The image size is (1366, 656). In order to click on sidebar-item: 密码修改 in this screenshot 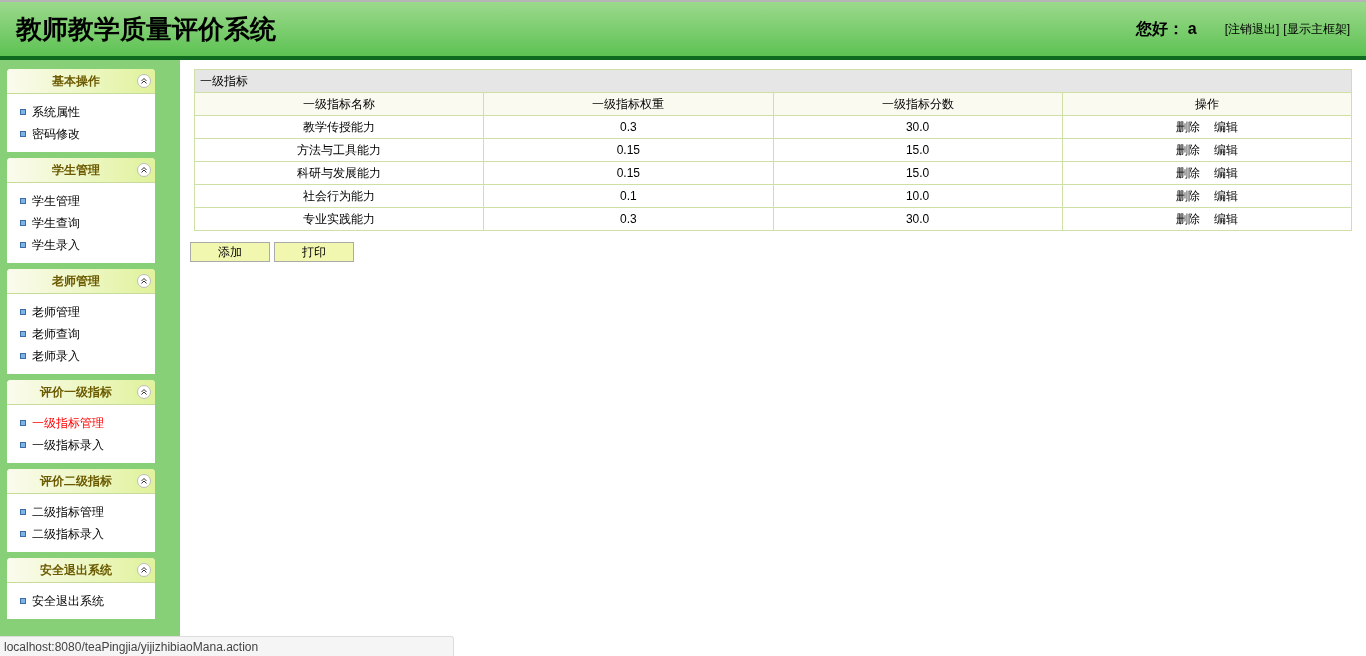, I will do `click(56, 134)`.